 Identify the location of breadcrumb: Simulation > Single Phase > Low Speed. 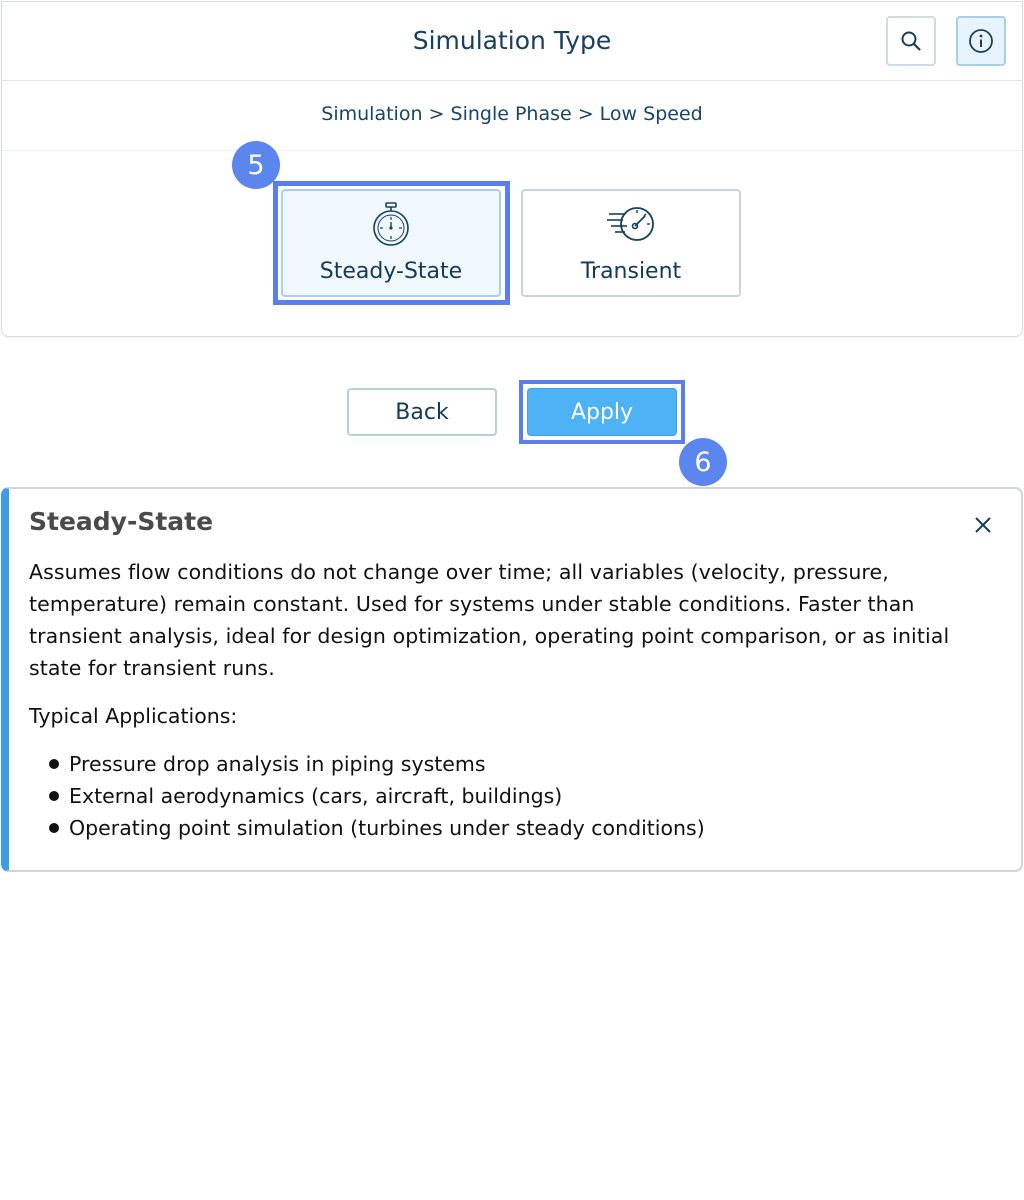
(512, 116).